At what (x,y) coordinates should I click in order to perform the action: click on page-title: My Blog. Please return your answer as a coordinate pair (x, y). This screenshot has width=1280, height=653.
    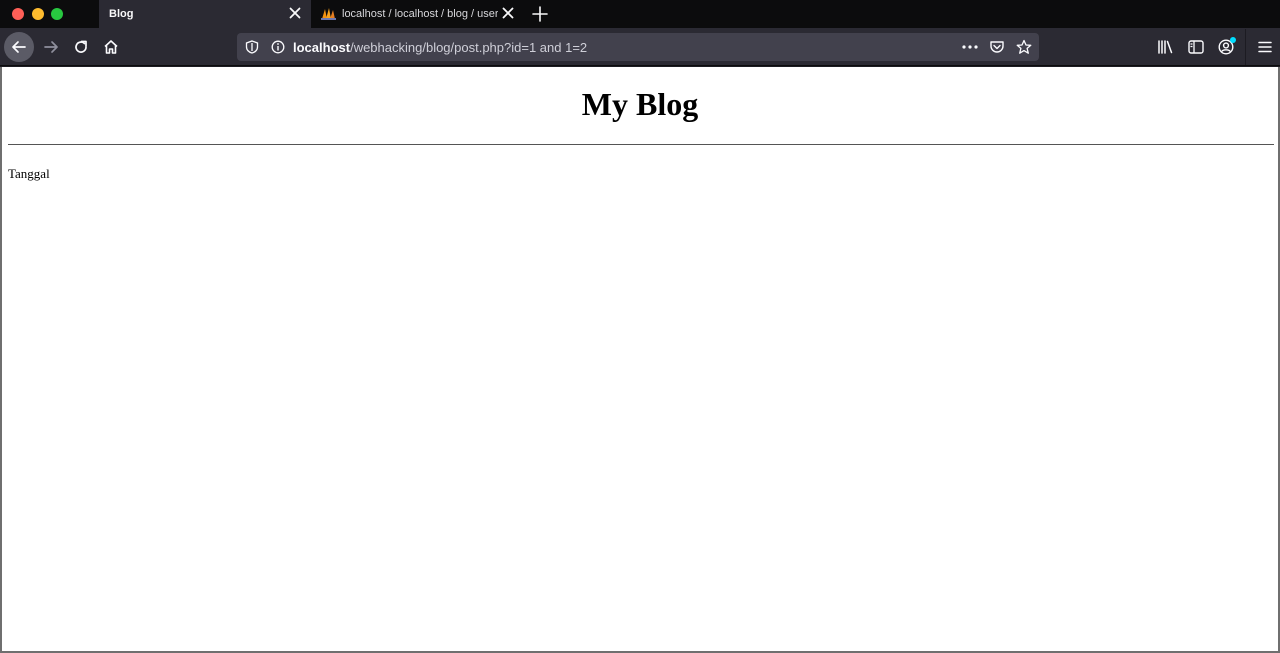
    Looking at the image, I should click on (640, 104).